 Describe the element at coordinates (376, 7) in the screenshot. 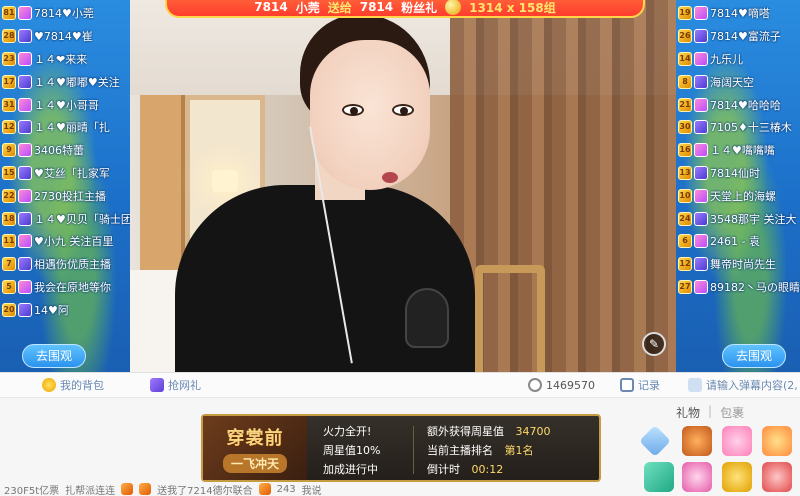

I see `banner-target: 7814` at that location.